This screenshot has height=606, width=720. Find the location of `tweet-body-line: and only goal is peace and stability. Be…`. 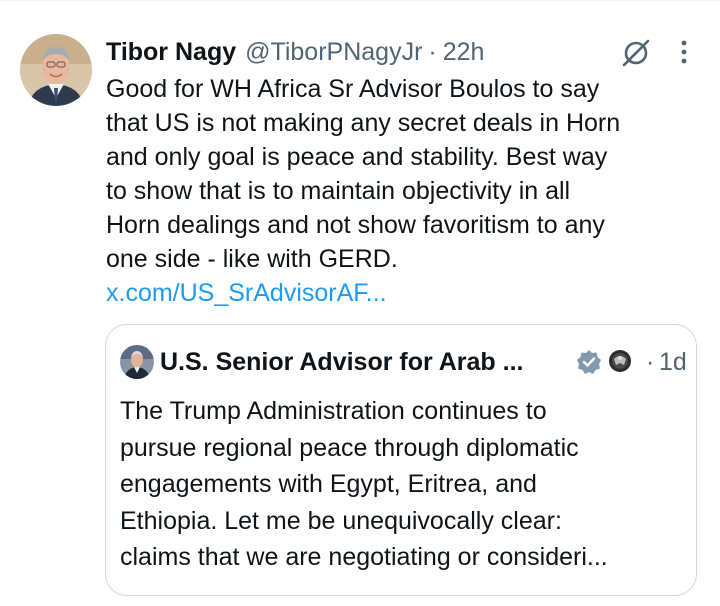

tweet-body-line: and only goal is peace and stability. Be… is located at coordinates (357, 157).